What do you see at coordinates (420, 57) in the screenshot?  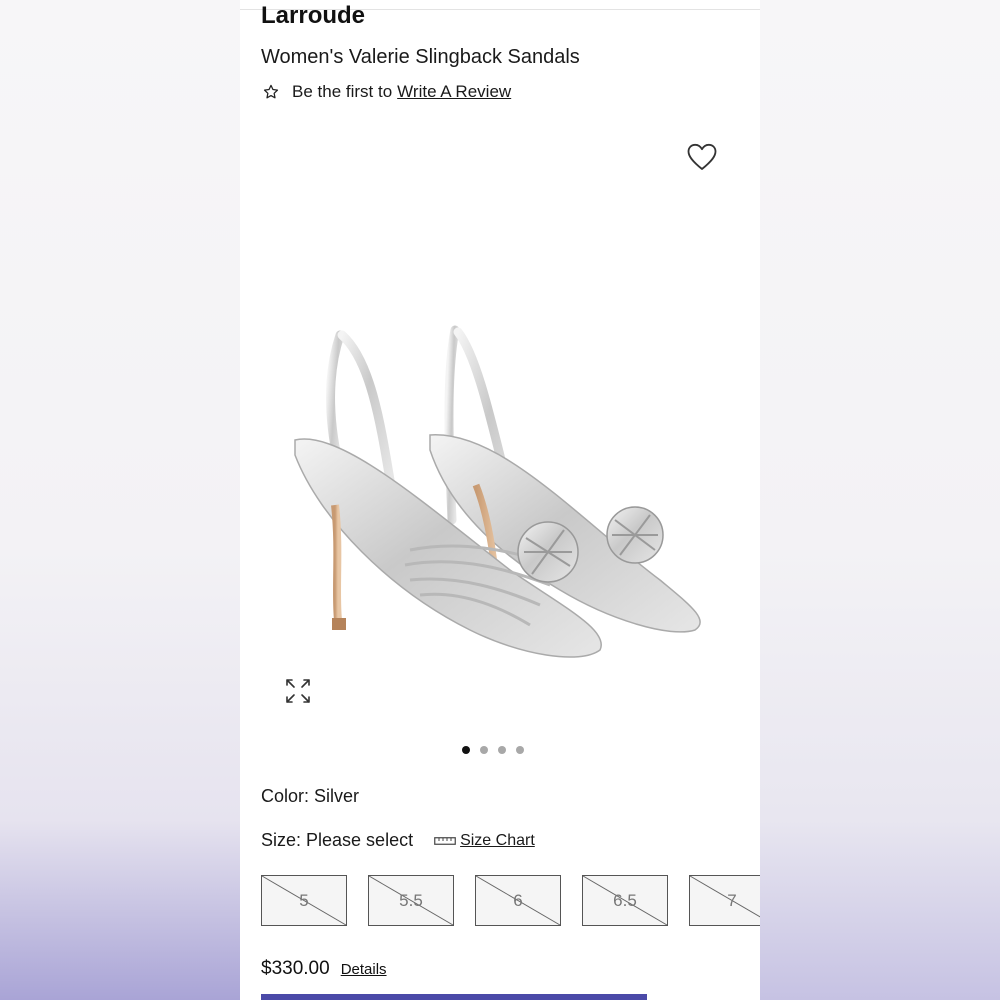 I see `product-title: Women's Valerie Slingback Sandals` at bounding box center [420, 57].